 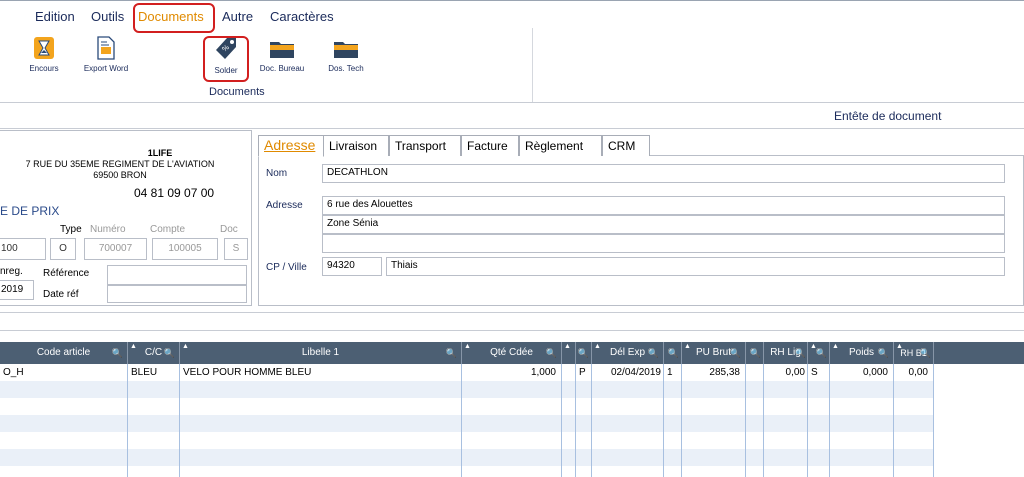 I want to click on tab-livraison: Livraison, so click(x=356, y=145).